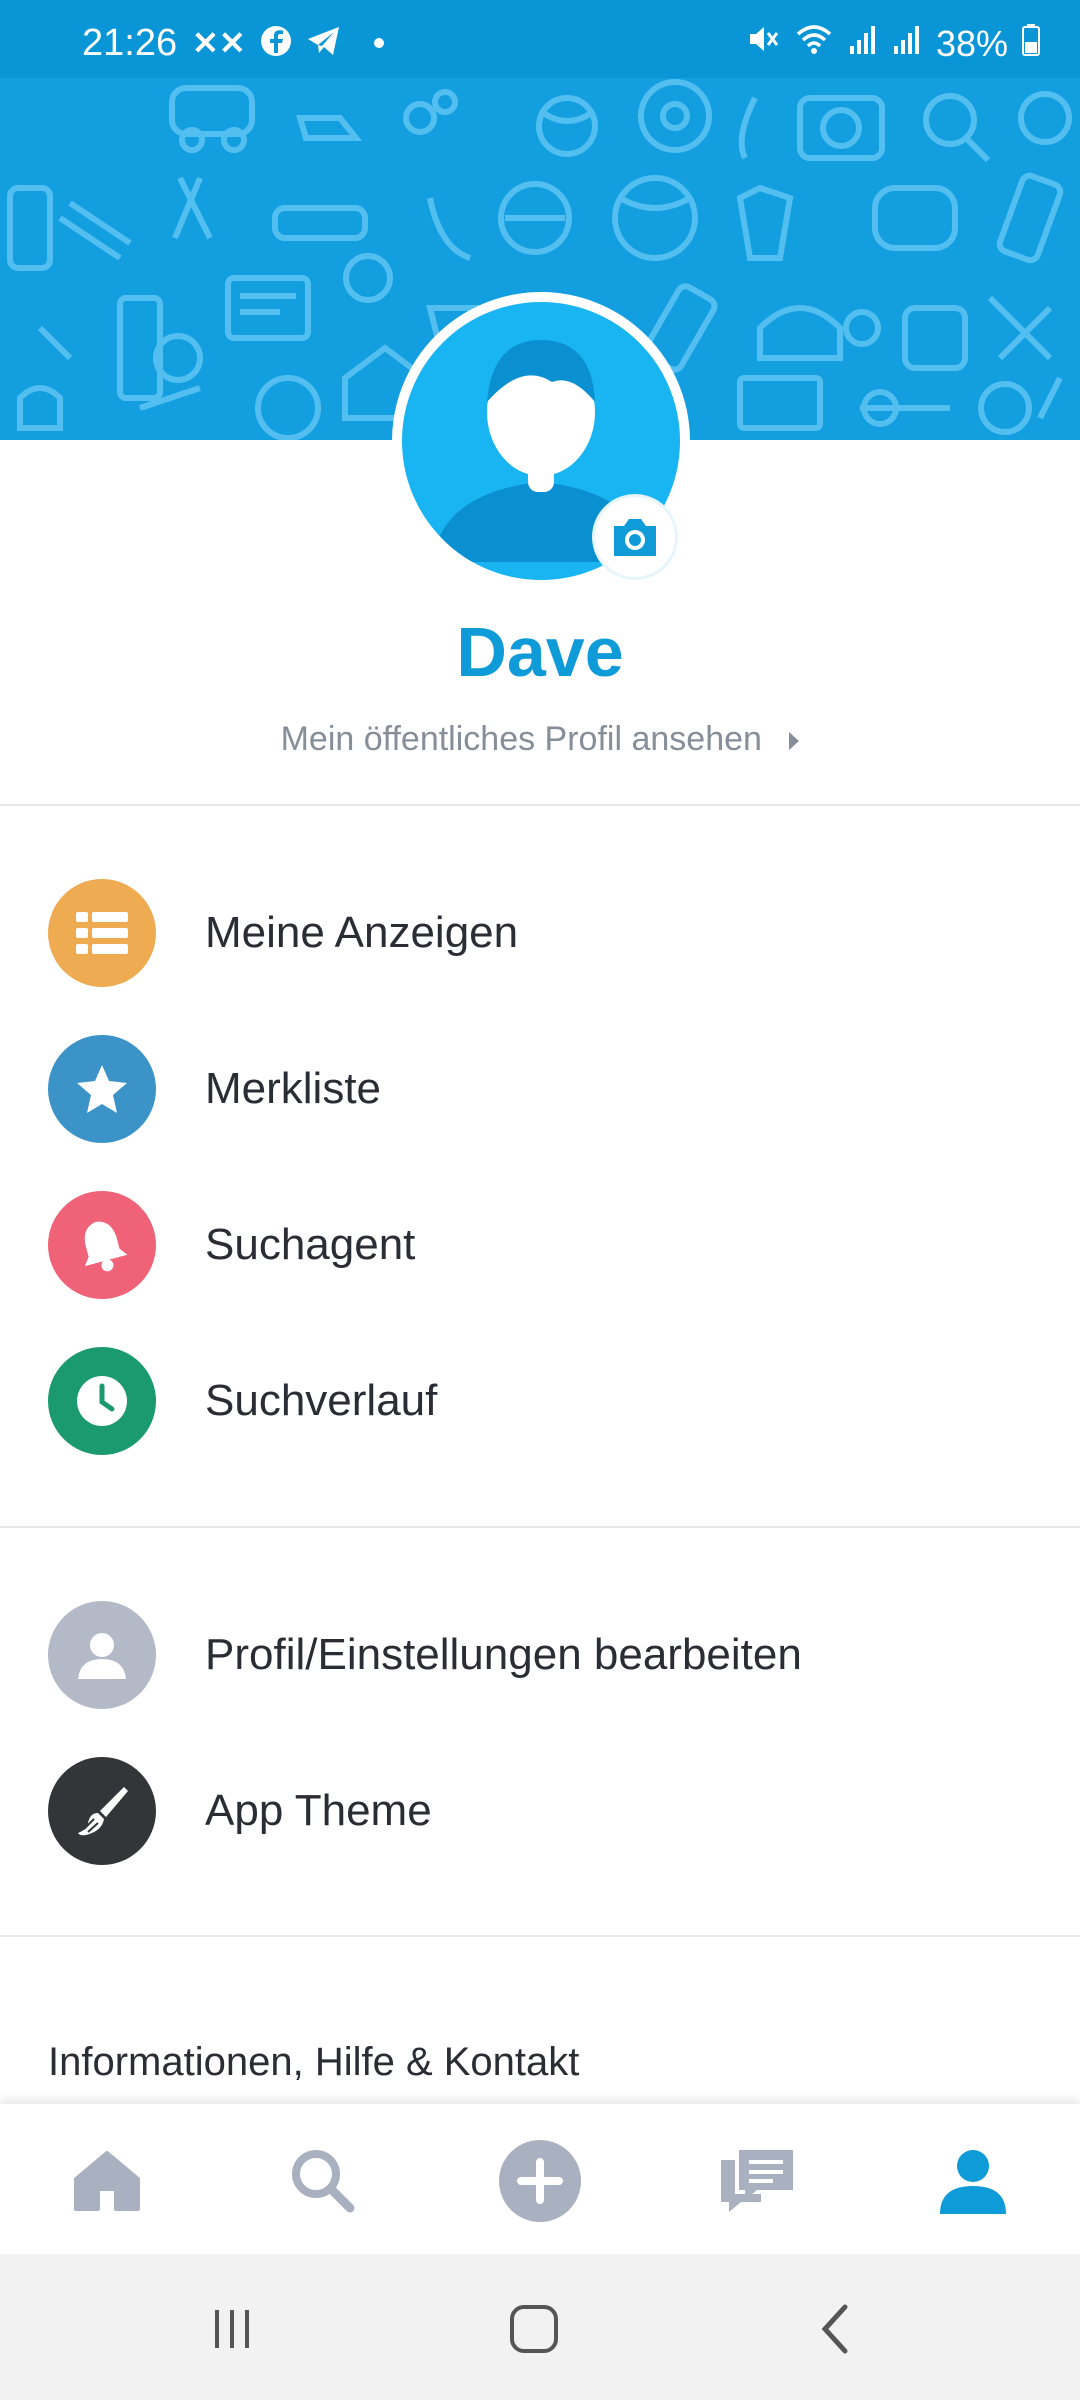 This screenshot has width=1080, height=2400. What do you see at coordinates (310, 1244) in the screenshot?
I see `menu-item-label: Suchagent` at bounding box center [310, 1244].